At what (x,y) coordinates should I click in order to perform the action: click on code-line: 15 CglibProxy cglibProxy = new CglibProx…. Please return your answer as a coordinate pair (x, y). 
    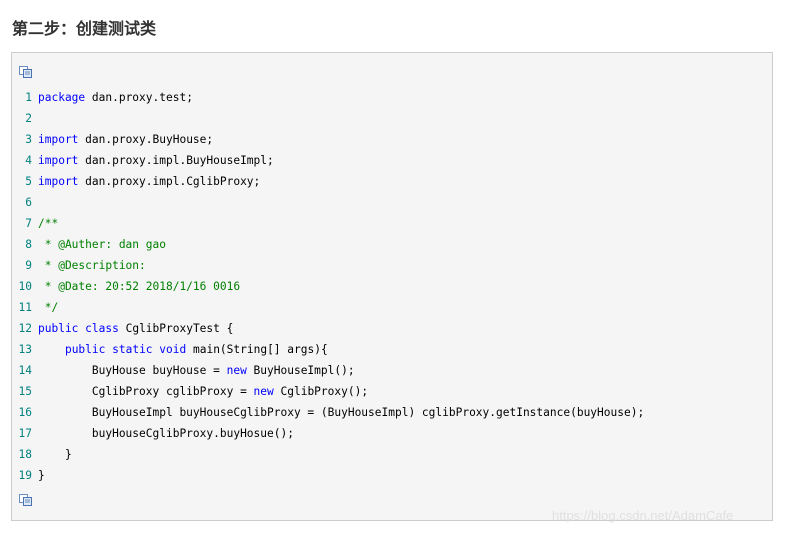
    Looking at the image, I should click on (392, 391).